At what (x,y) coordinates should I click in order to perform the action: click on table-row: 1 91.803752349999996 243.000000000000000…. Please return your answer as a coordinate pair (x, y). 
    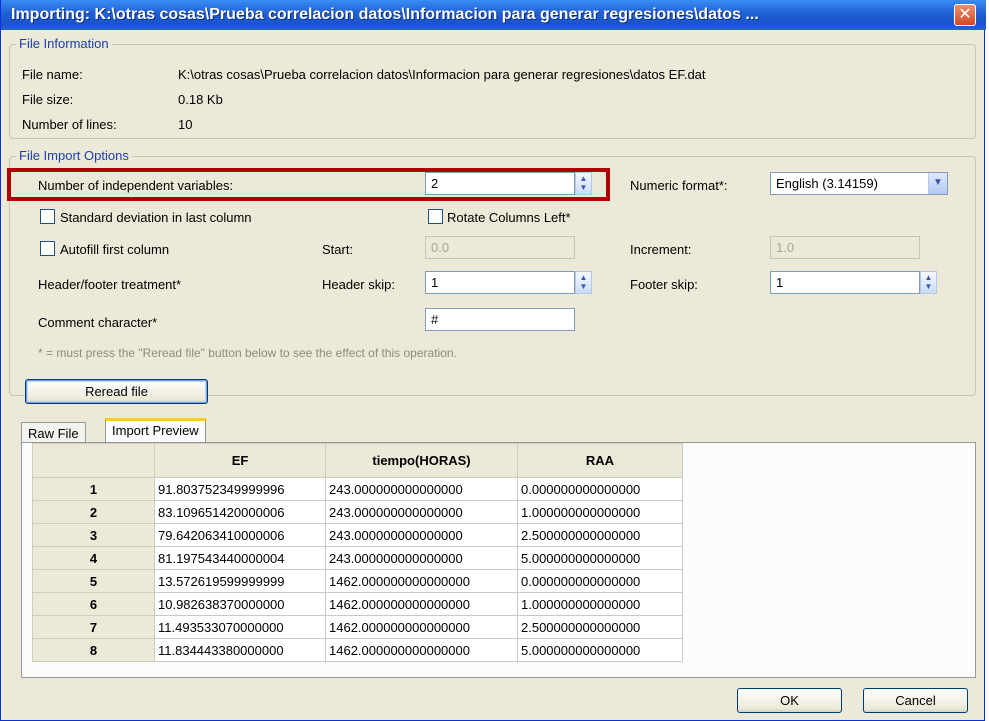
    Looking at the image, I should click on (357, 489).